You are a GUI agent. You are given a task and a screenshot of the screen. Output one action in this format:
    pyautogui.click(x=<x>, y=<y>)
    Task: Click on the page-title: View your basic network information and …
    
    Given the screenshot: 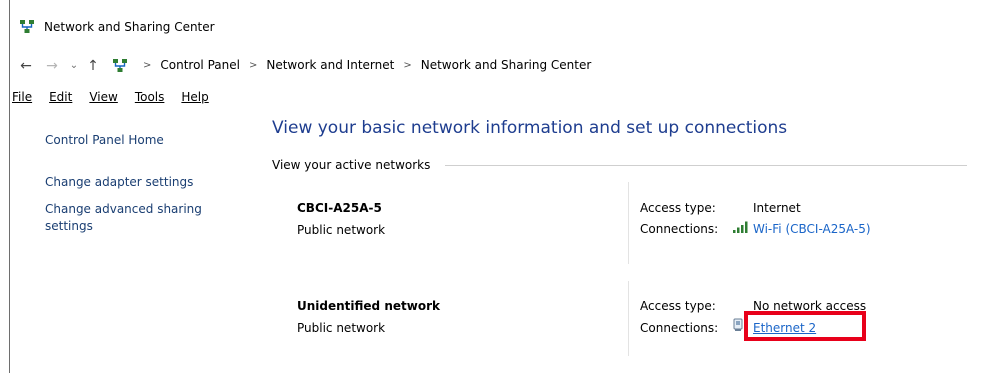 What is the action you would take?
    pyautogui.click(x=530, y=128)
    